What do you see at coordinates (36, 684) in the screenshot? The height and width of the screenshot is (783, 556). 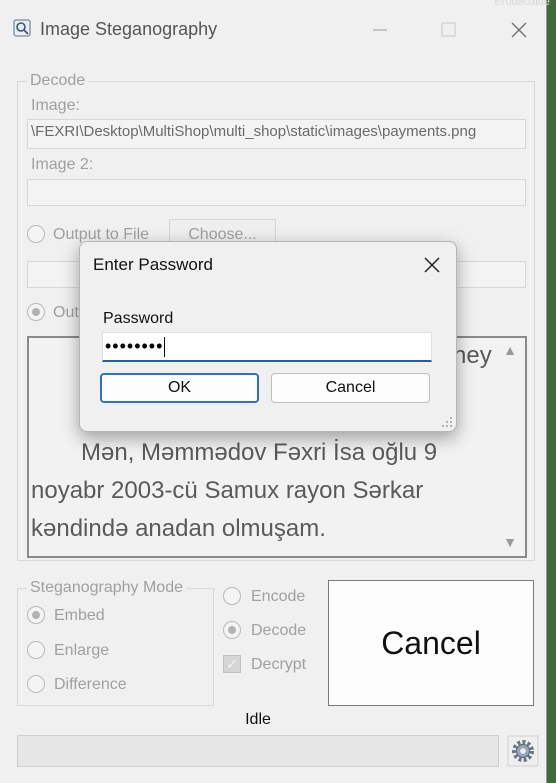 I see `mode-difference-radio` at bounding box center [36, 684].